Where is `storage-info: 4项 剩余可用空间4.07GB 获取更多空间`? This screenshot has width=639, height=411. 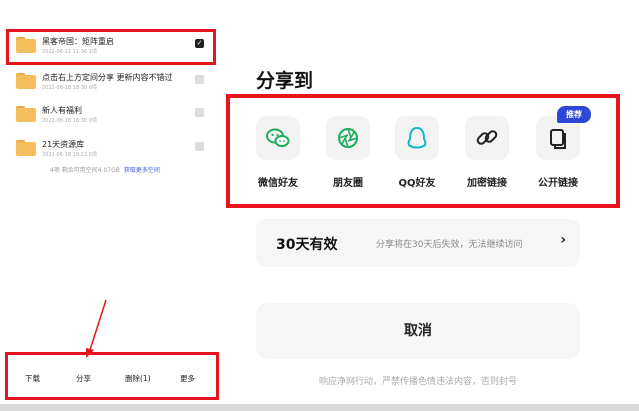 storage-info: 4项 剩余可用空间4.07GB 获取更多空间 is located at coordinates (105, 169).